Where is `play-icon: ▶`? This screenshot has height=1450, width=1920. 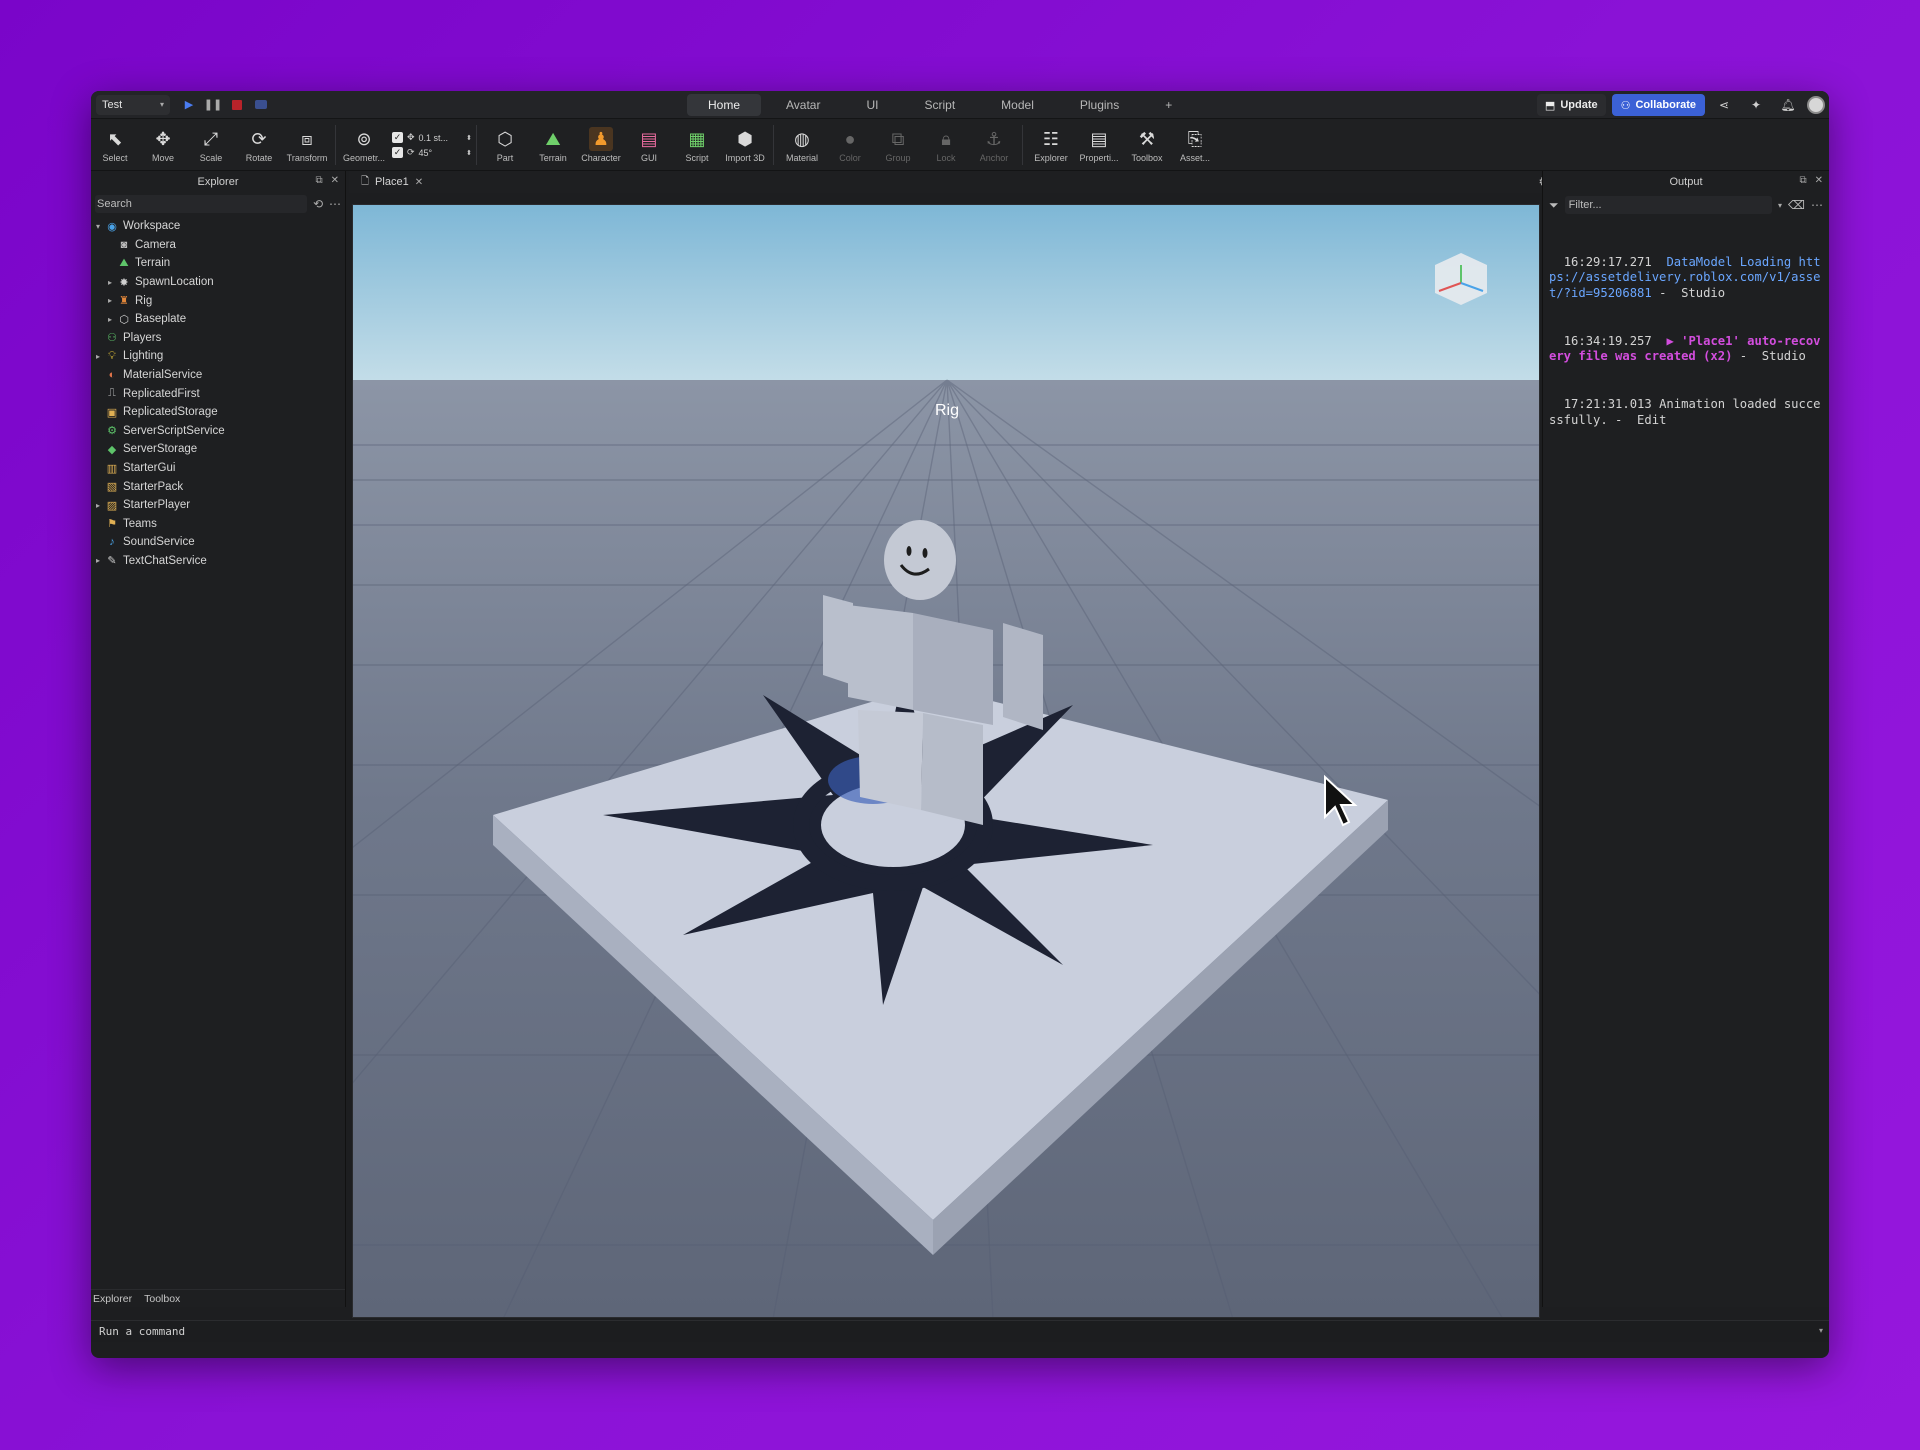 play-icon: ▶ is located at coordinates (189, 105).